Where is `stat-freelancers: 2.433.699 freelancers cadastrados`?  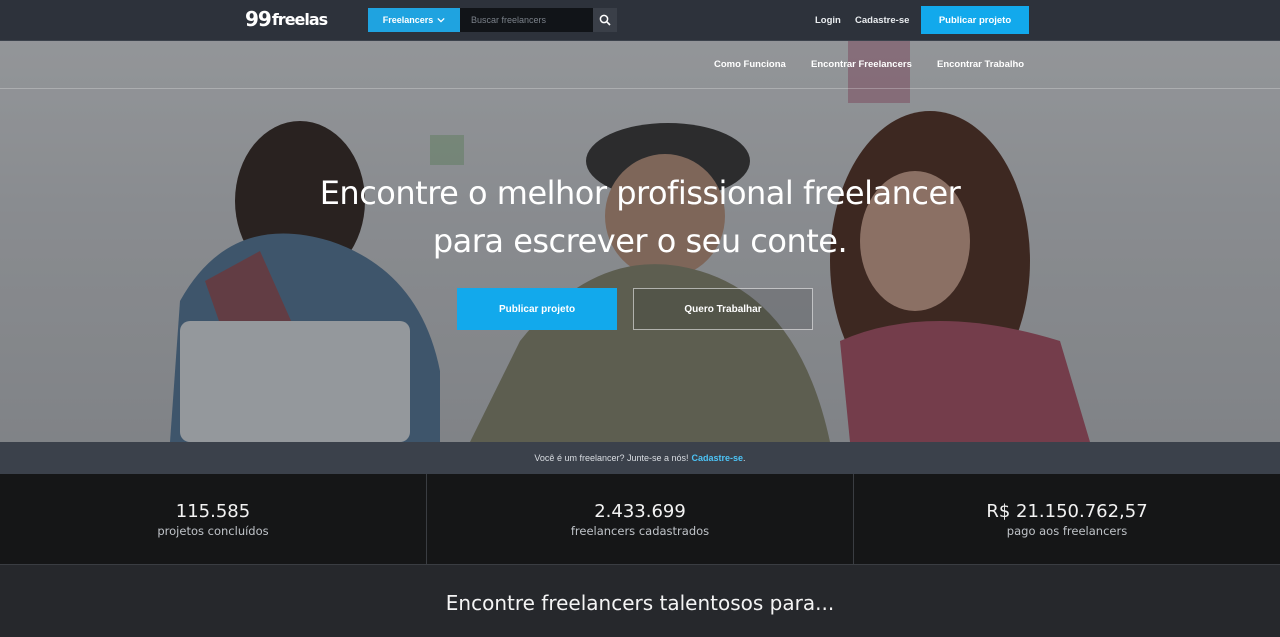 stat-freelancers: 2.433.699 freelancers cadastrados is located at coordinates (640, 519).